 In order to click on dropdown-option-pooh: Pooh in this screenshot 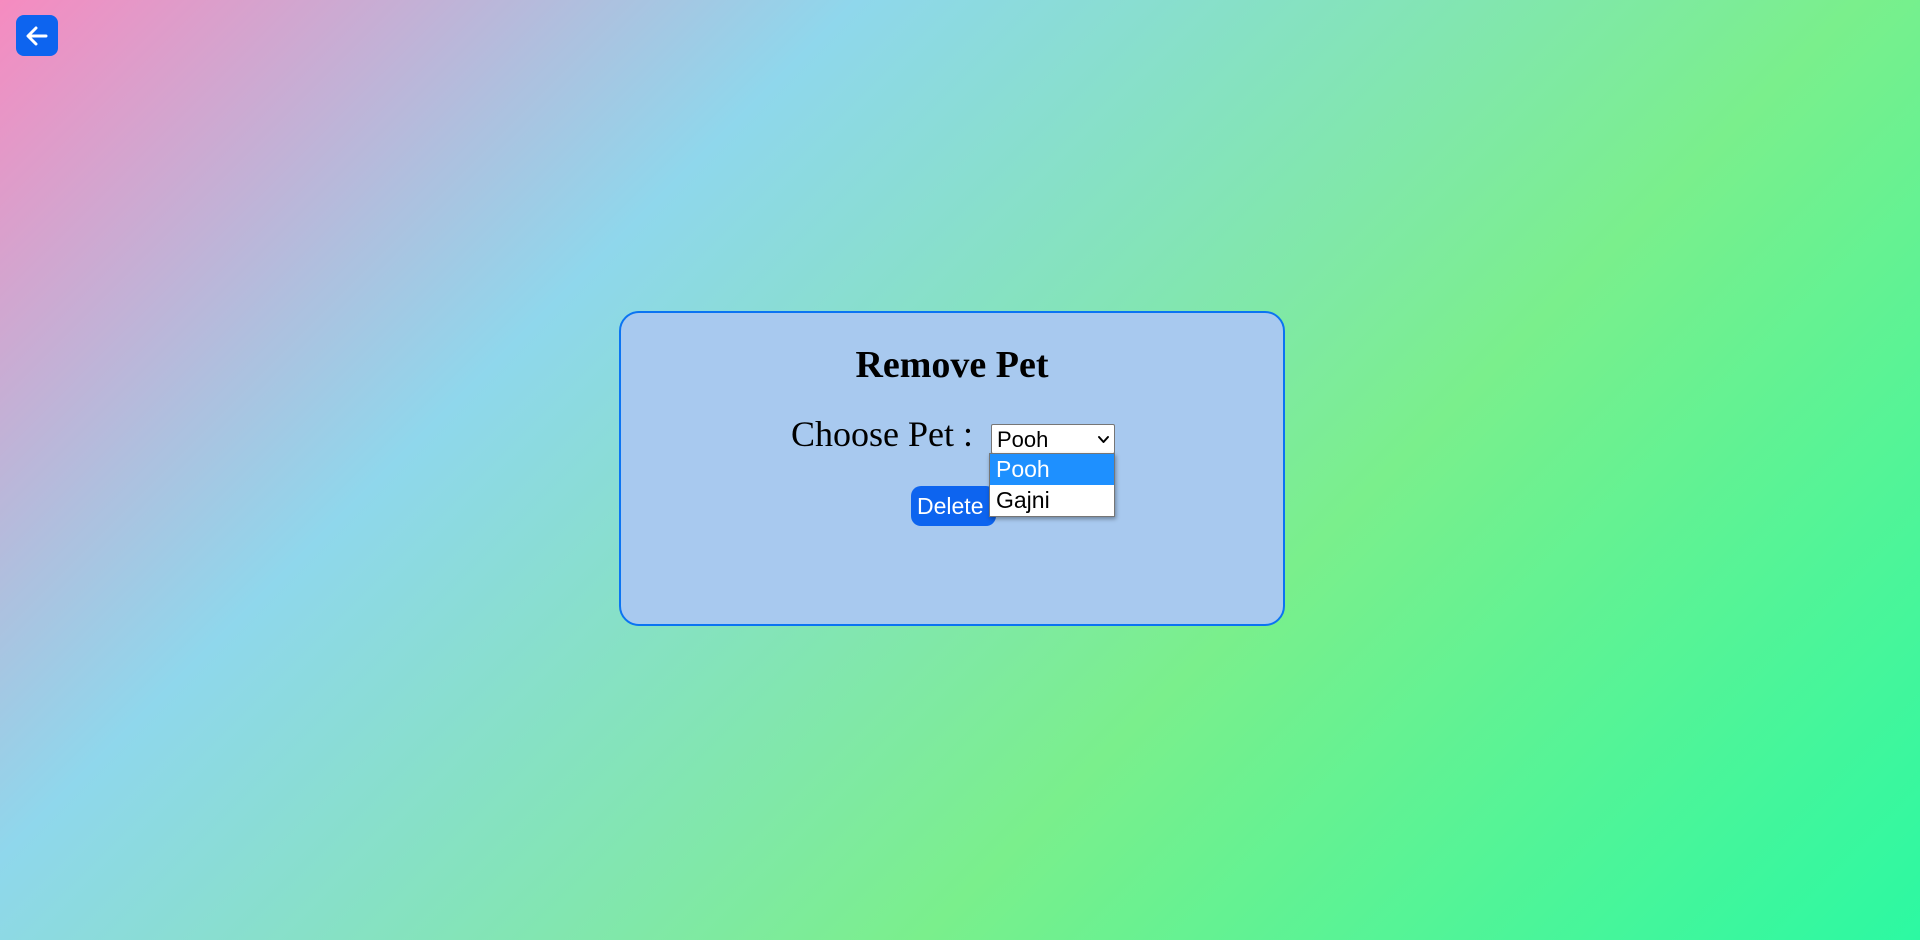, I will do `click(1052, 469)`.